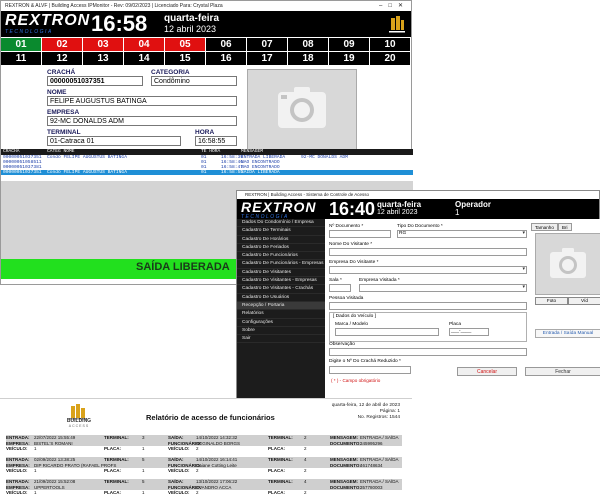 The height and width of the screenshot is (500, 600). I want to click on report-record-count: No. Registros: 1544, so click(378, 417).